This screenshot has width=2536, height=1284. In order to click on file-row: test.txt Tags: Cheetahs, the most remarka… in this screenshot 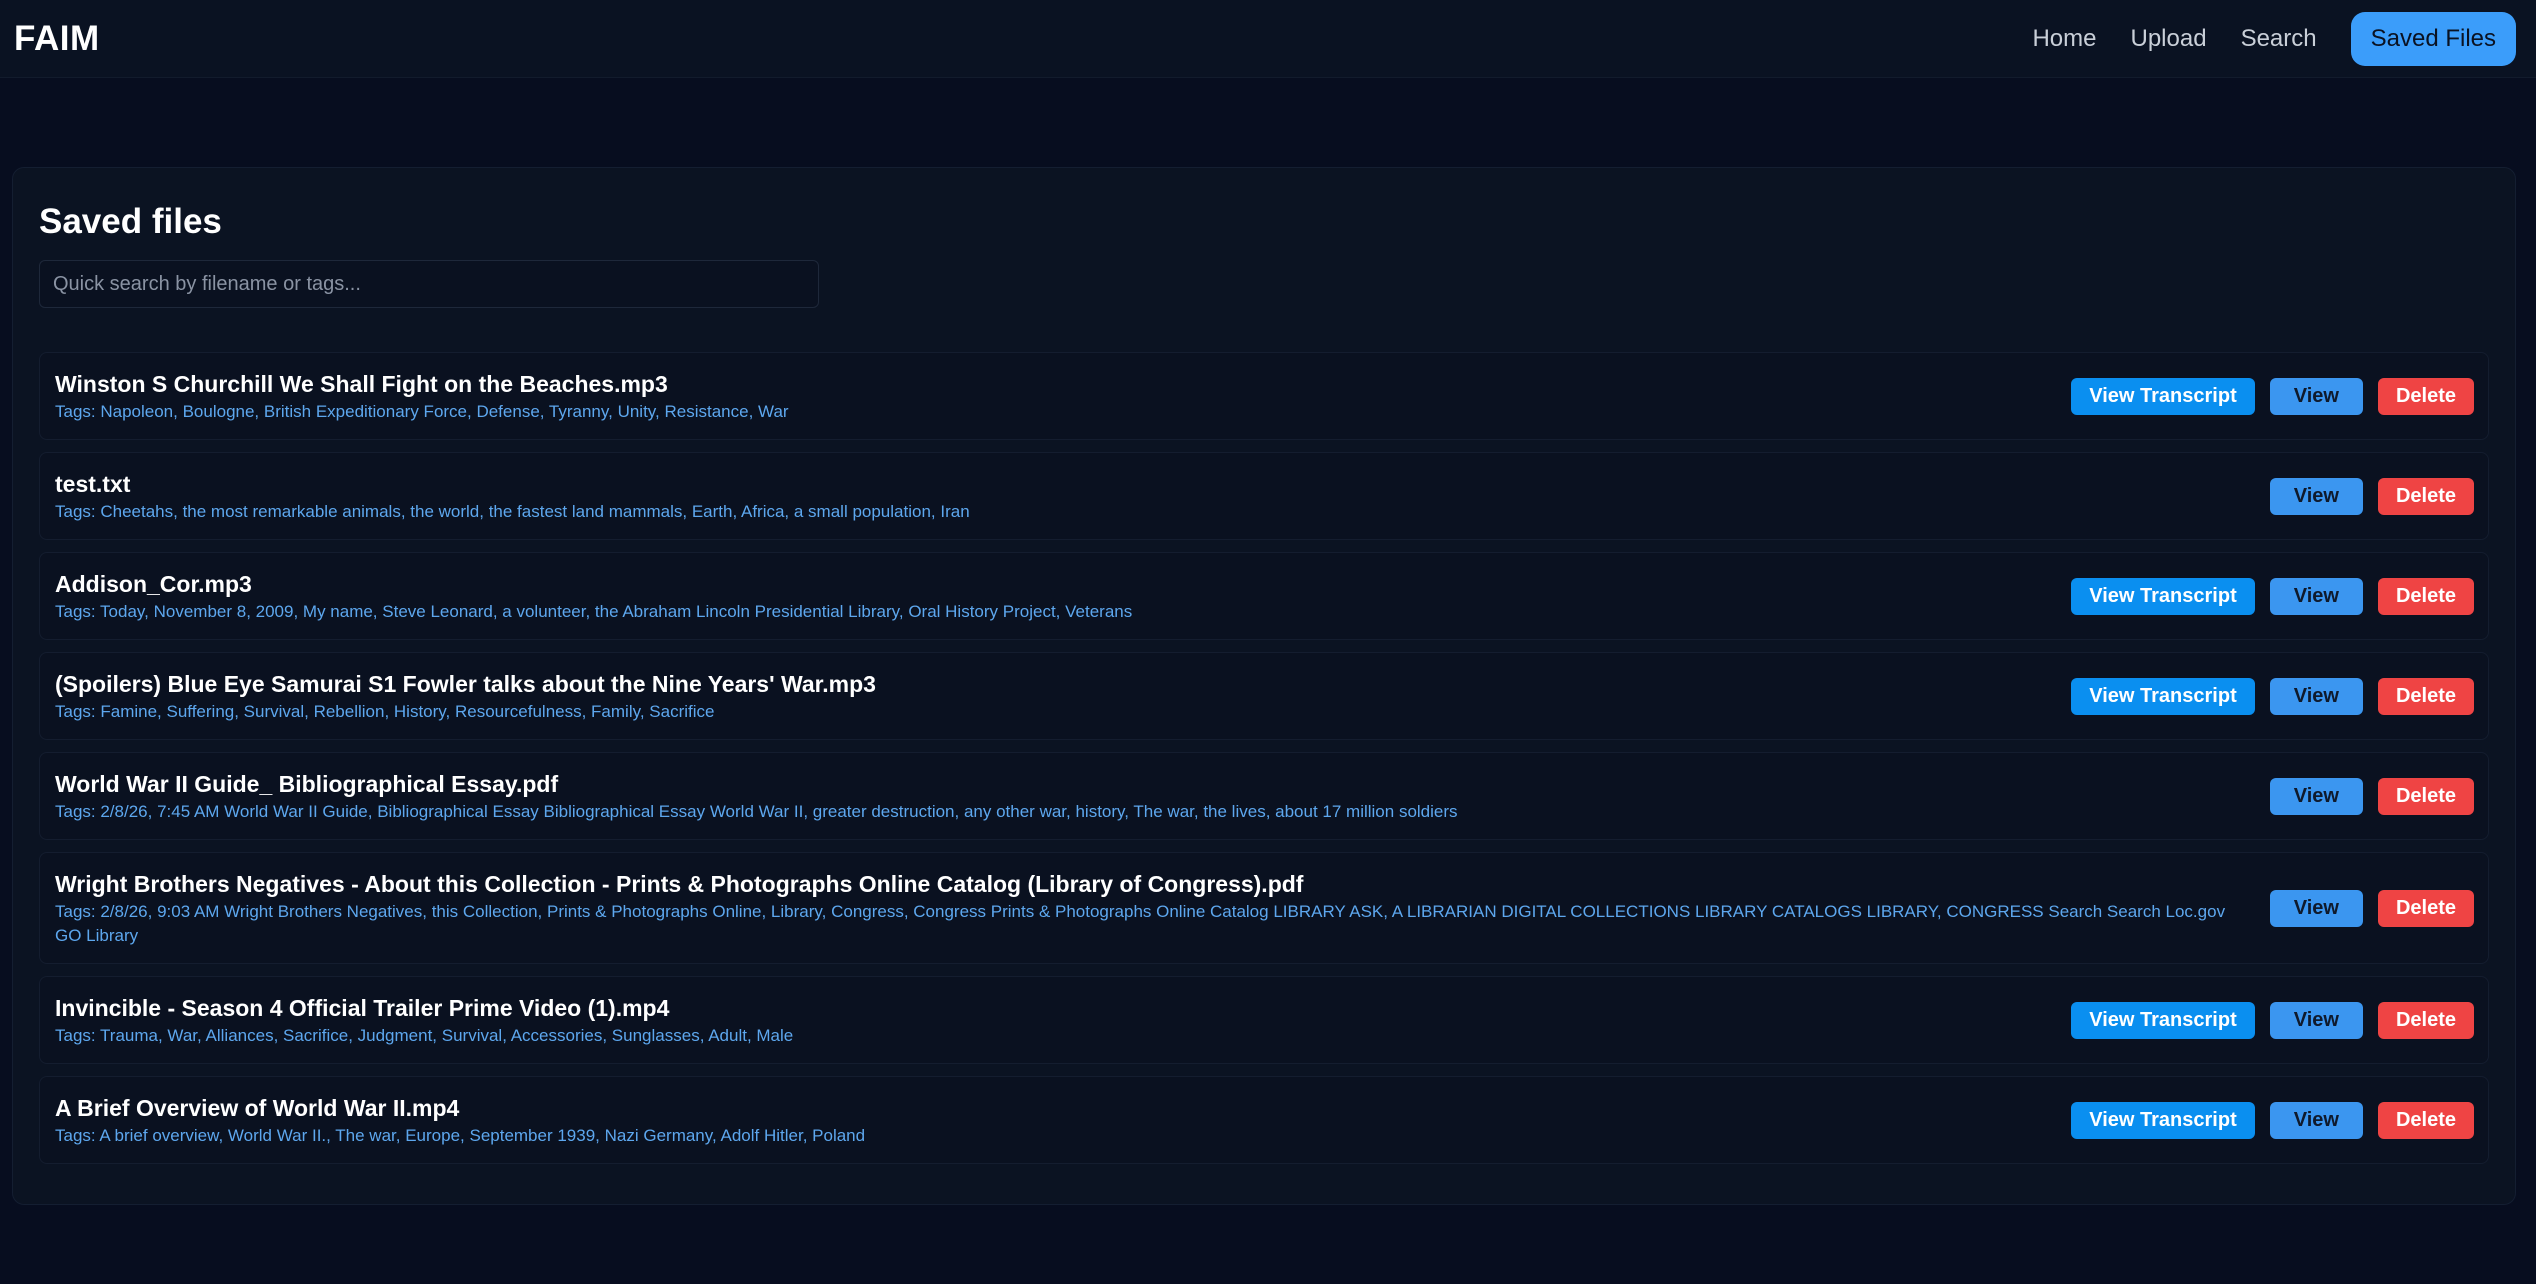, I will do `click(1264, 496)`.